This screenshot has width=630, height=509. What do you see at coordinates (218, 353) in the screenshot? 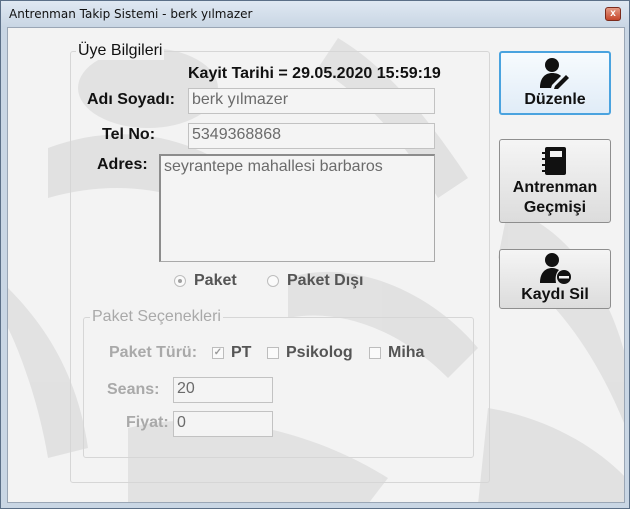
I see `checkbox-pt: ✓` at bounding box center [218, 353].